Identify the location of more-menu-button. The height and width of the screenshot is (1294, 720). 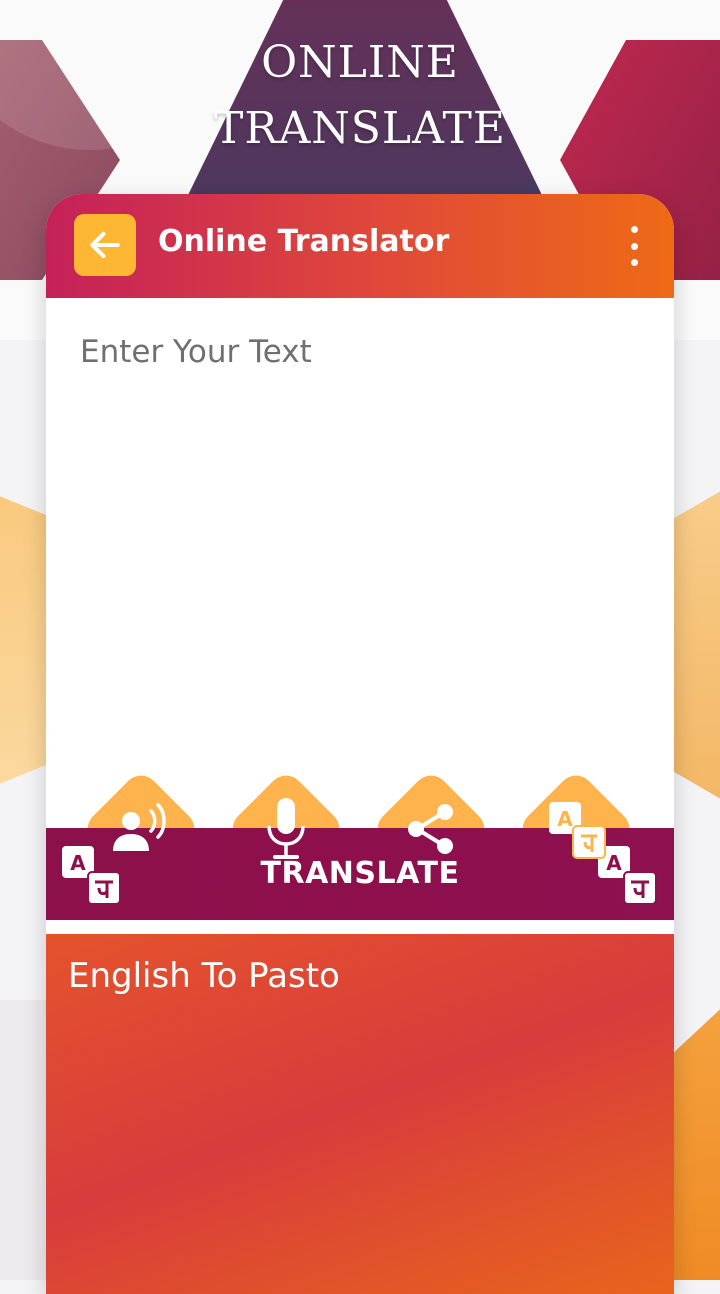
(634, 246).